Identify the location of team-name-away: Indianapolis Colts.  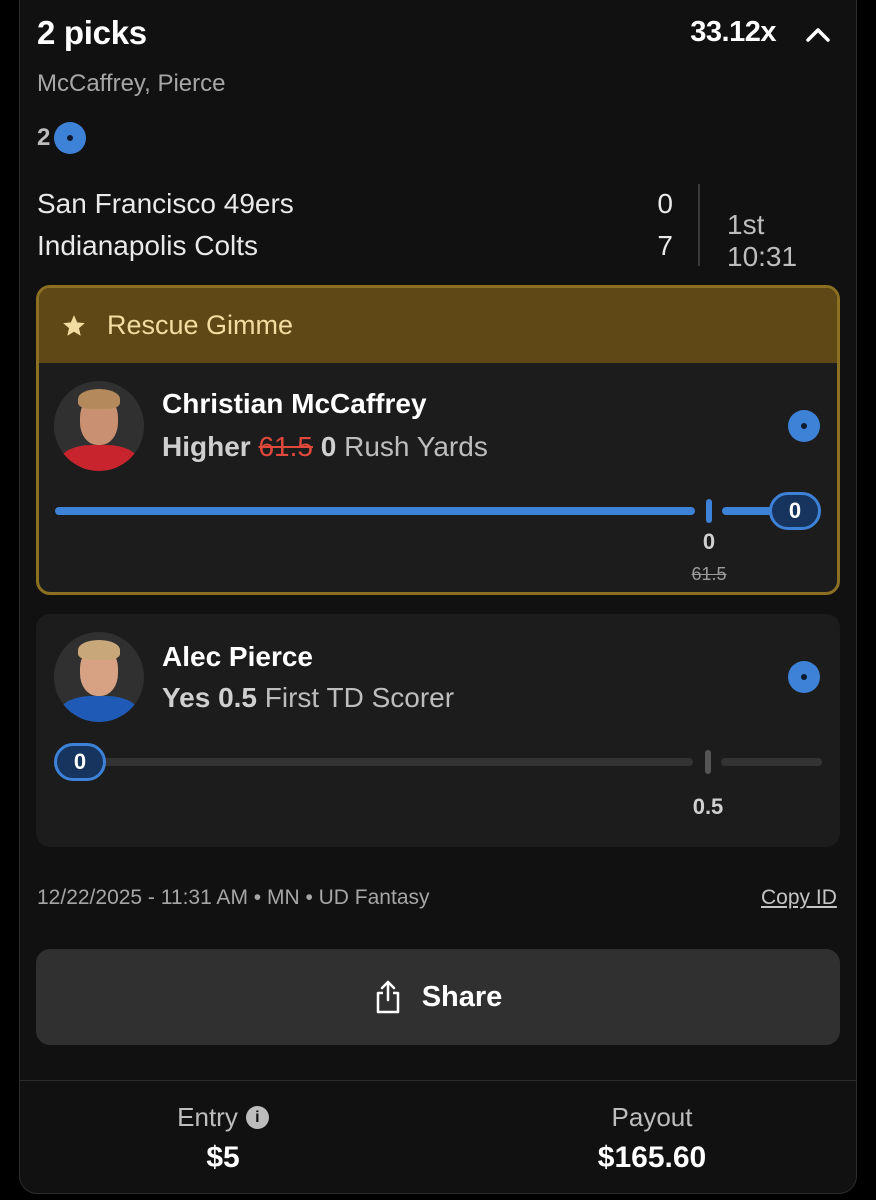
(148, 245).